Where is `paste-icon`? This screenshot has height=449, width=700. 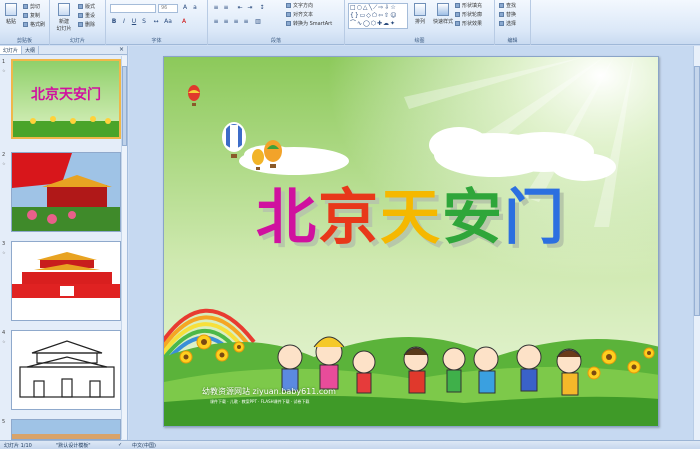 paste-icon is located at coordinates (11, 9).